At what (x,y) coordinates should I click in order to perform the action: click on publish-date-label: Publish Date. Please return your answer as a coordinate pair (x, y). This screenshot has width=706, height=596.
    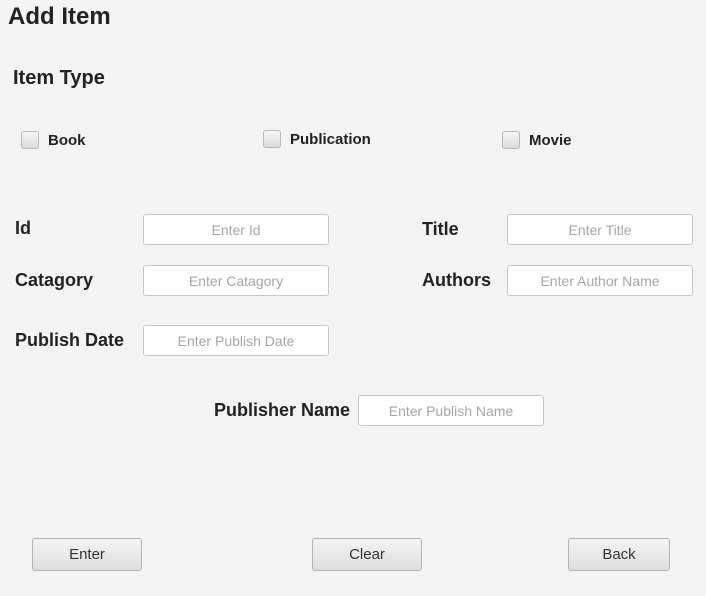
    Looking at the image, I should click on (70, 340).